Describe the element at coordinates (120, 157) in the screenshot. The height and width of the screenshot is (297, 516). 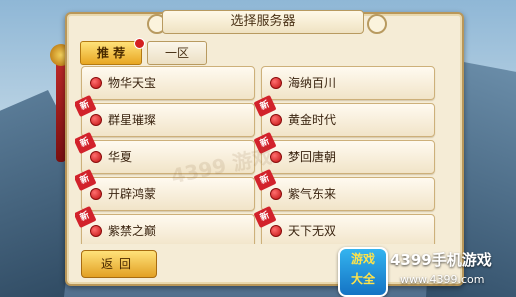
I see `server-name: 华夏` at that location.